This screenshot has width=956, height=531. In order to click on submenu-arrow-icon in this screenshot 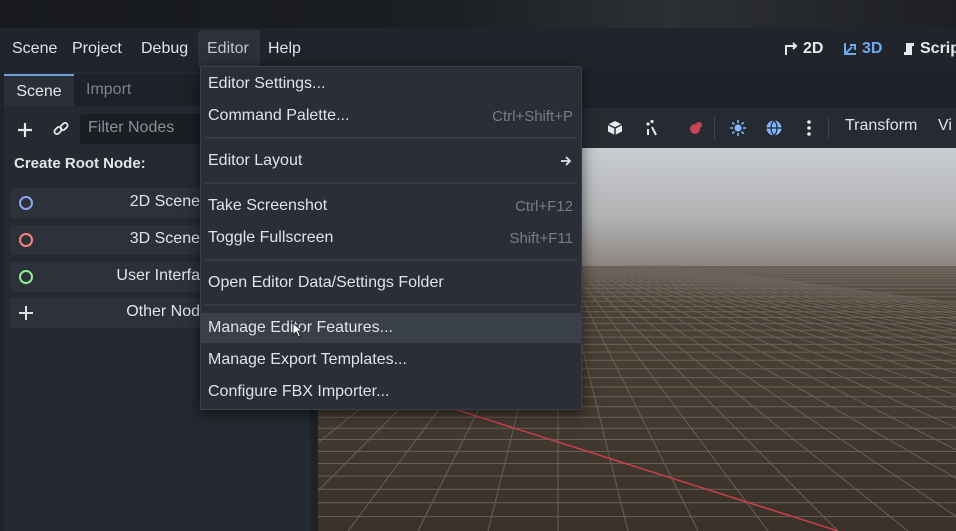, I will do `click(566, 161)`.